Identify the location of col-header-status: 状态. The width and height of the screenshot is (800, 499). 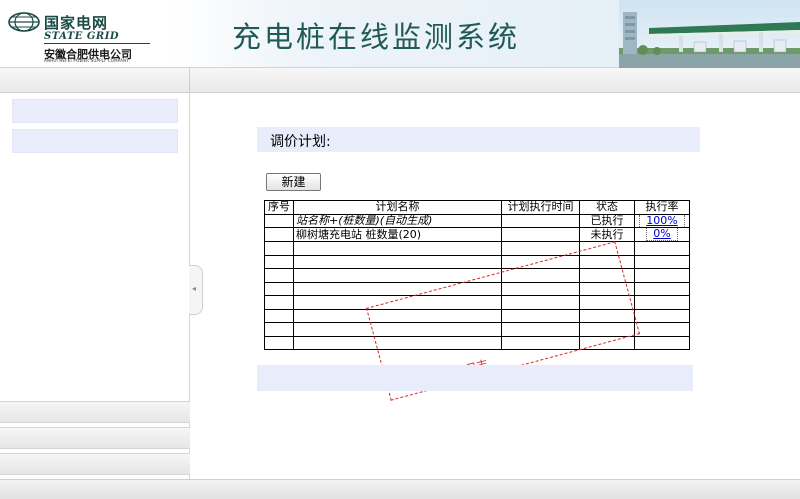
(607, 207).